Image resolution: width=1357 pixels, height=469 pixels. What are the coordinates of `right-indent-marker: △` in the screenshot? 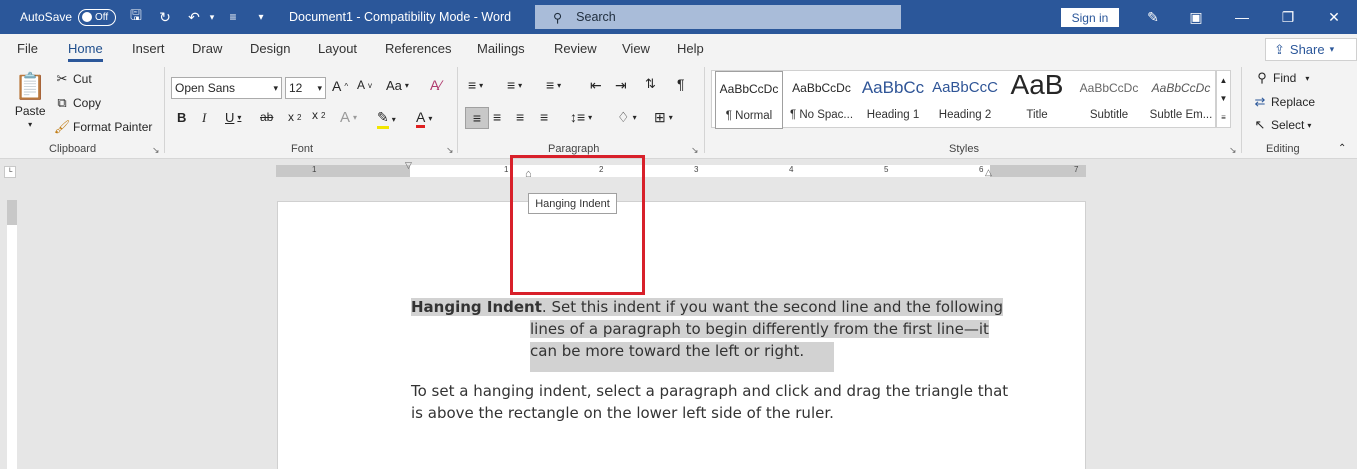 It's located at (988, 172).